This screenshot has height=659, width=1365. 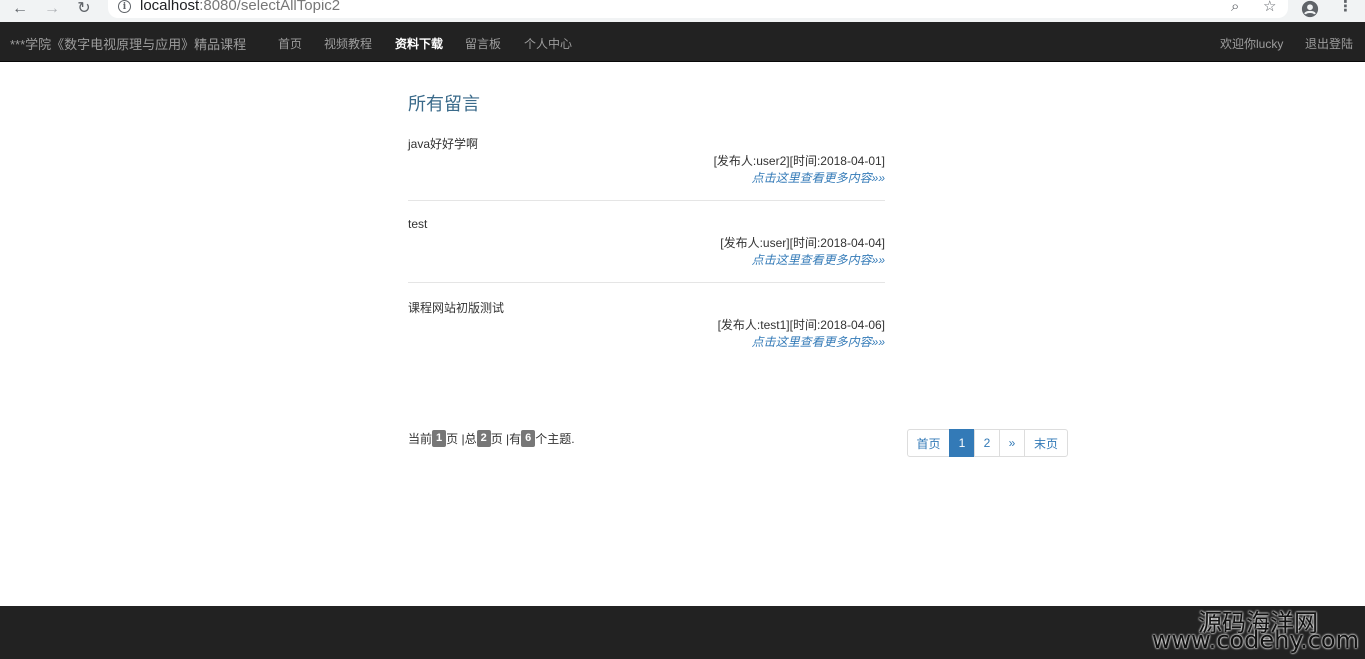 I want to click on page-info-mid1: 页 |总, so click(x=461, y=439).